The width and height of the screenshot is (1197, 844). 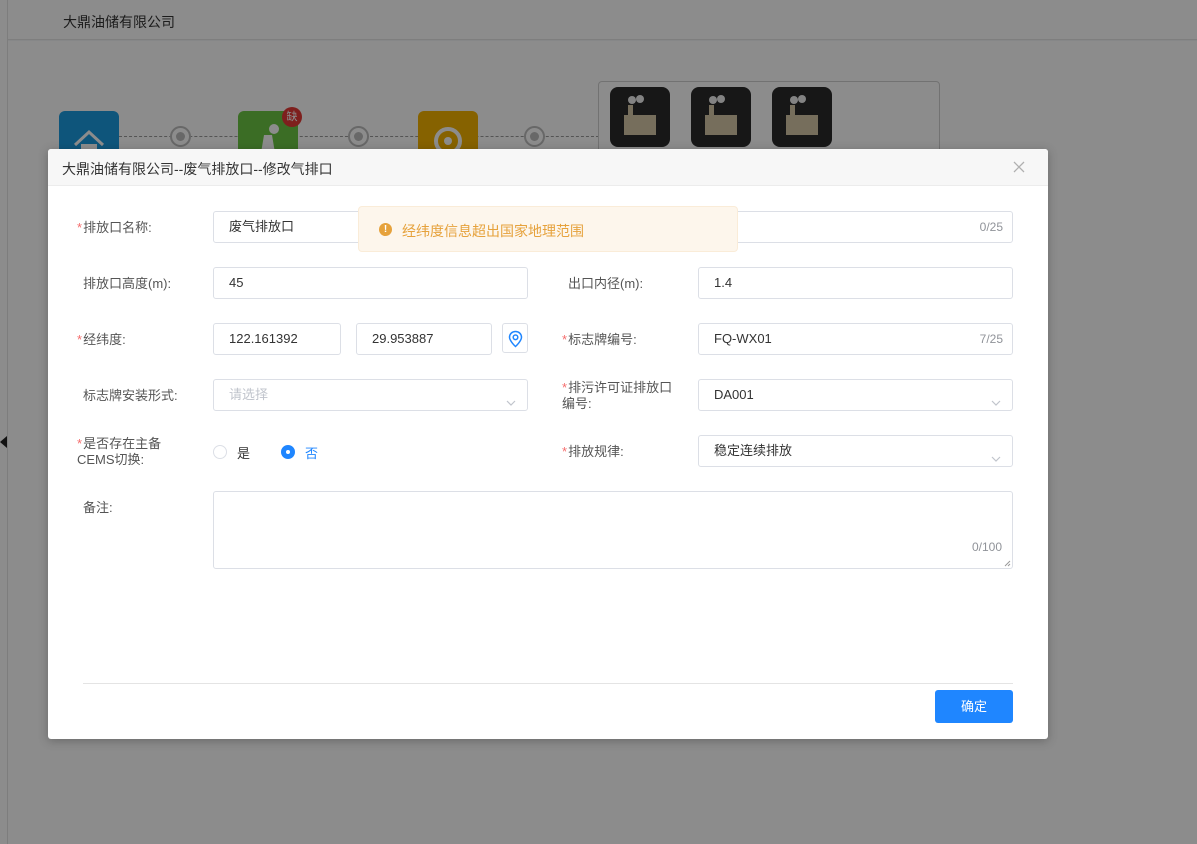 I want to click on confirm-button: 确定, so click(x=974, y=706).